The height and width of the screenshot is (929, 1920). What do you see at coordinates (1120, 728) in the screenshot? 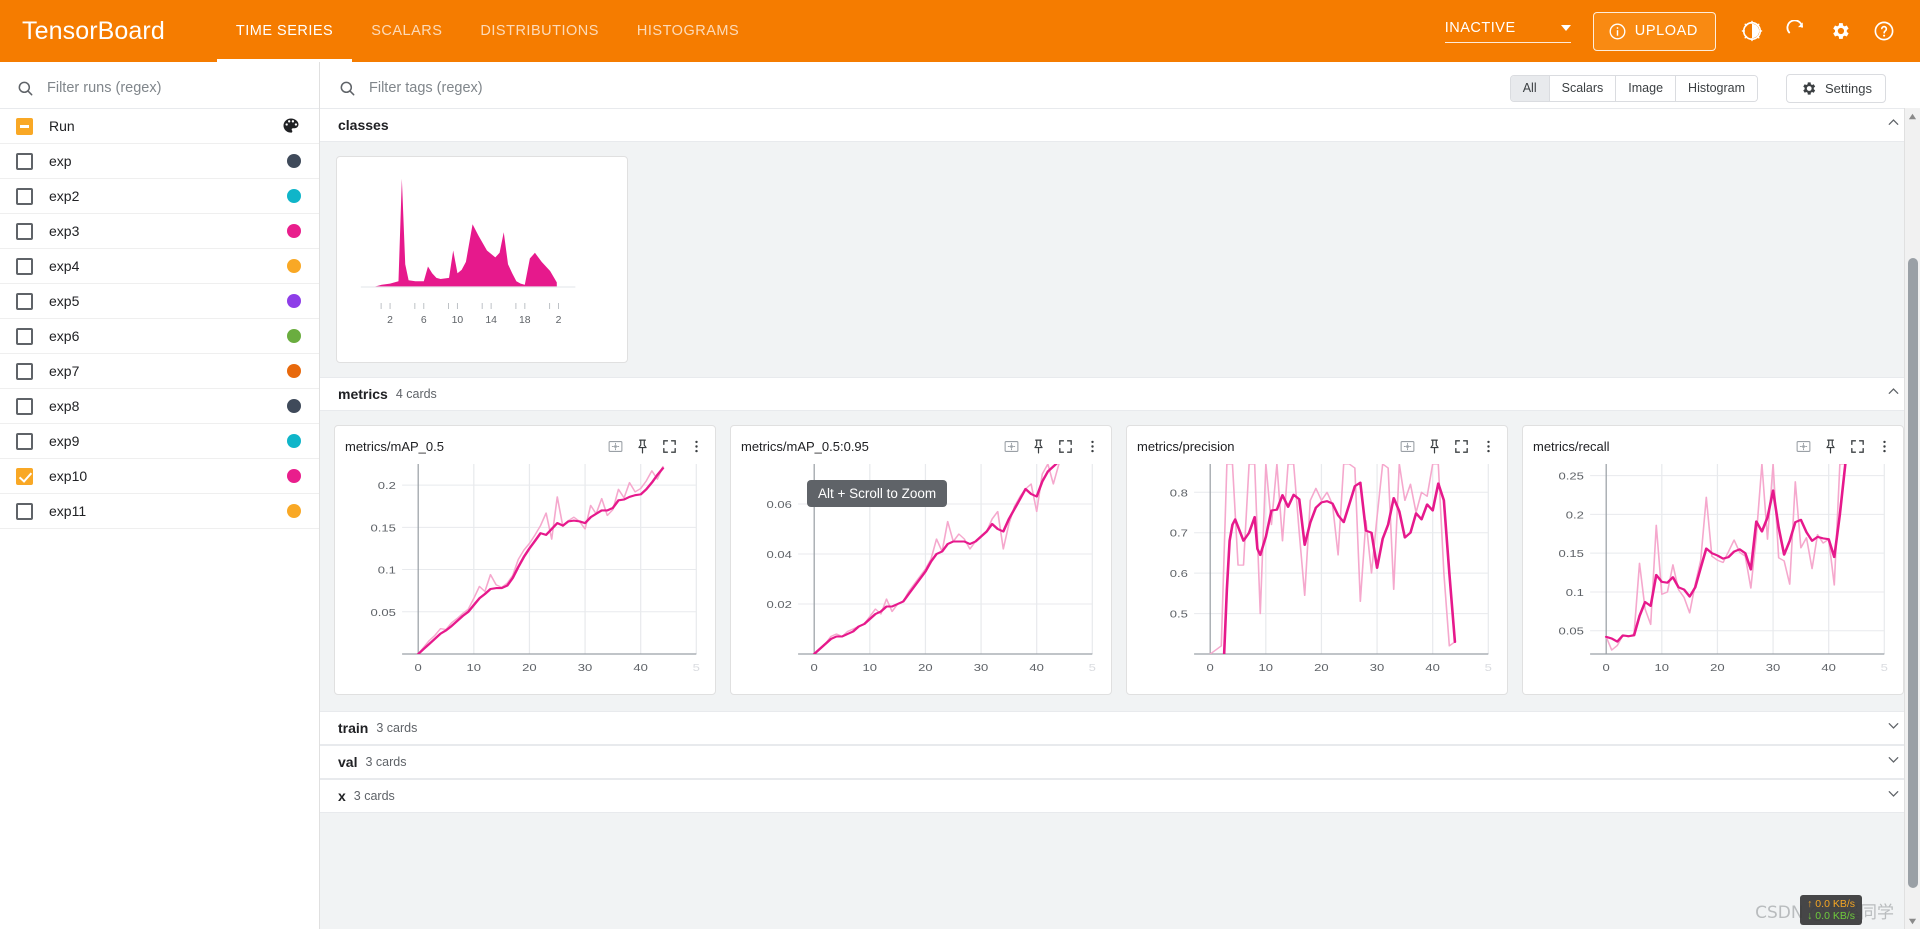
I see `section-header-train: train 3 cards` at bounding box center [1120, 728].